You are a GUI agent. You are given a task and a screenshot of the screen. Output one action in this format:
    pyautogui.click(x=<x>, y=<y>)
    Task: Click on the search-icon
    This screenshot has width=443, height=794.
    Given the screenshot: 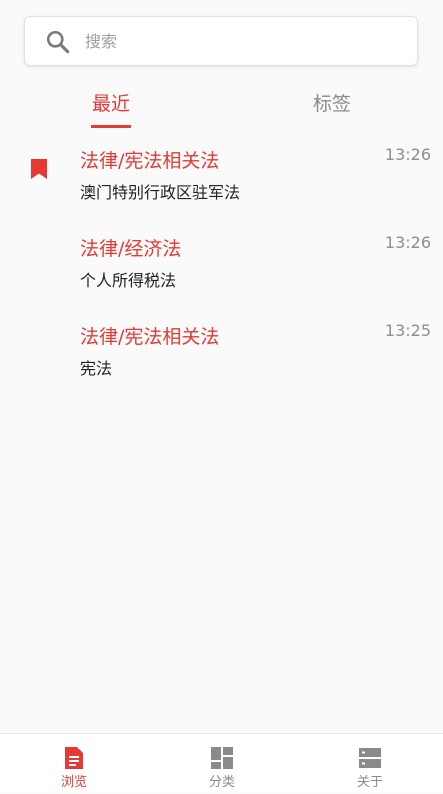 What is the action you would take?
    pyautogui.click(x=58, y=42)
    